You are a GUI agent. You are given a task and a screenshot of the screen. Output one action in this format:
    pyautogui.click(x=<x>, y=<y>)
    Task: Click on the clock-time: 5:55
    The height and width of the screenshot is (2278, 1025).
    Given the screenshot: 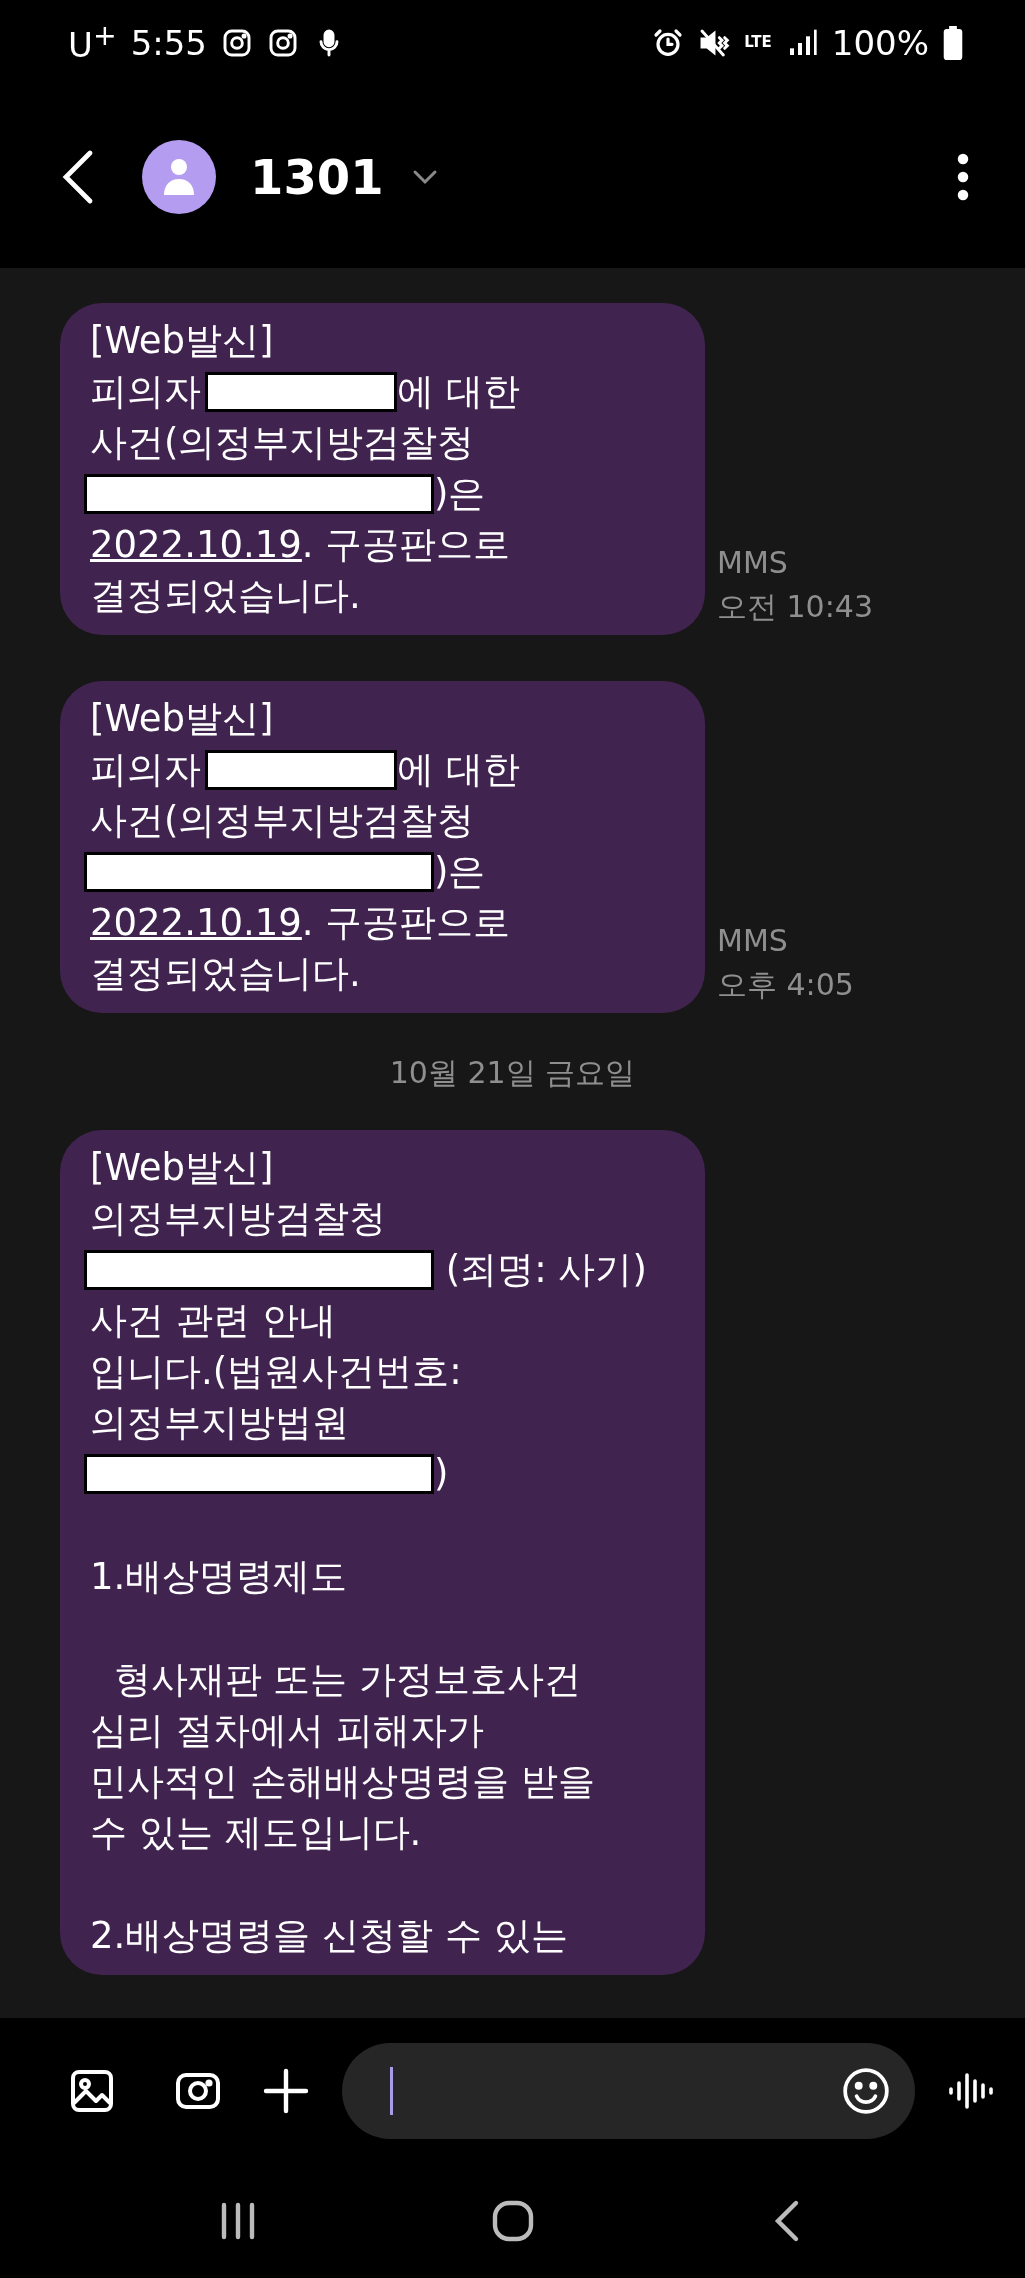 What is the action you would take?
    pyautogui.click(x=168, y=42)
    